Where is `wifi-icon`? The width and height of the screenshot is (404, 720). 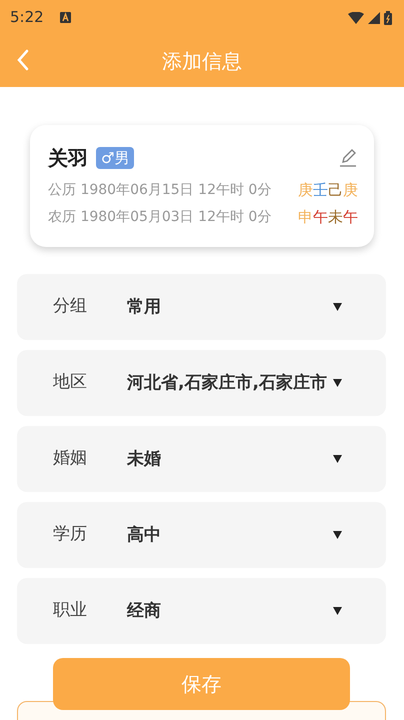
wifi-icon is located at coordinates (356, 18).